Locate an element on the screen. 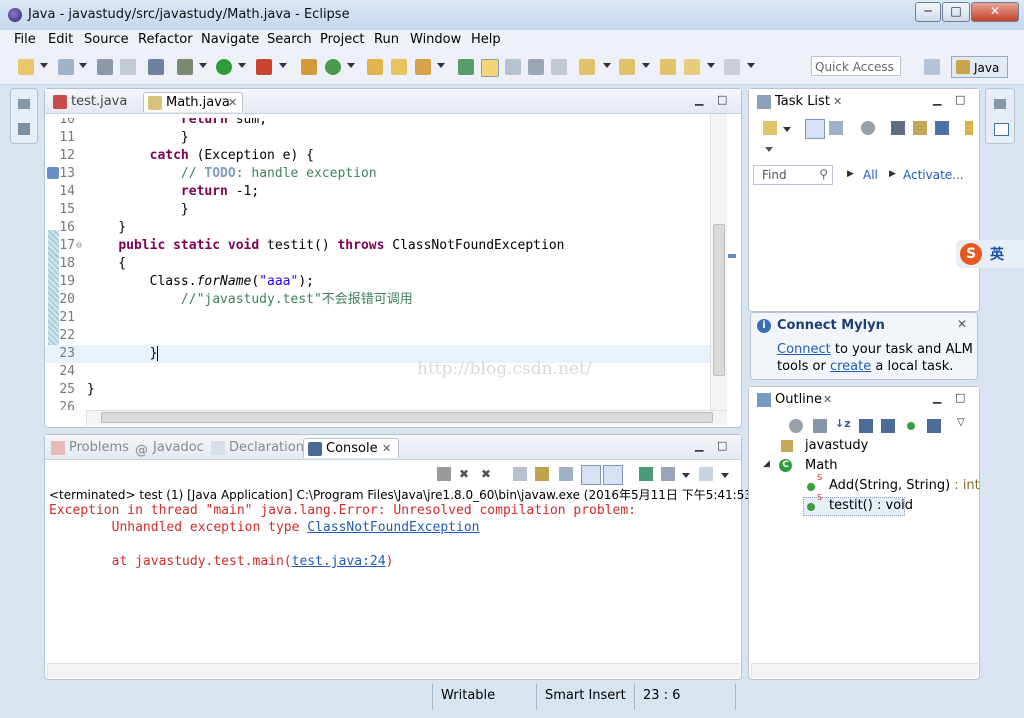 Image resolution: width=1024 pixels, height=718 pixels. window-icon is located at coordinates (1001, 129).